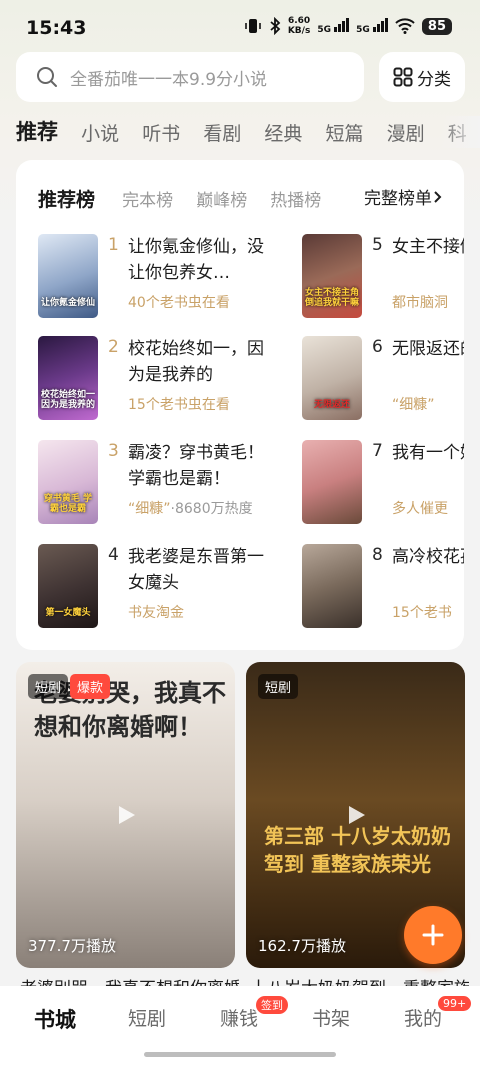 Image resolution: width=480 pixels, height=1067 pixels. What do you see at coordinates (55, 1019) in the screenshot?
I see `nav-bookstore: 书城` at bounding box center [55, 1019].